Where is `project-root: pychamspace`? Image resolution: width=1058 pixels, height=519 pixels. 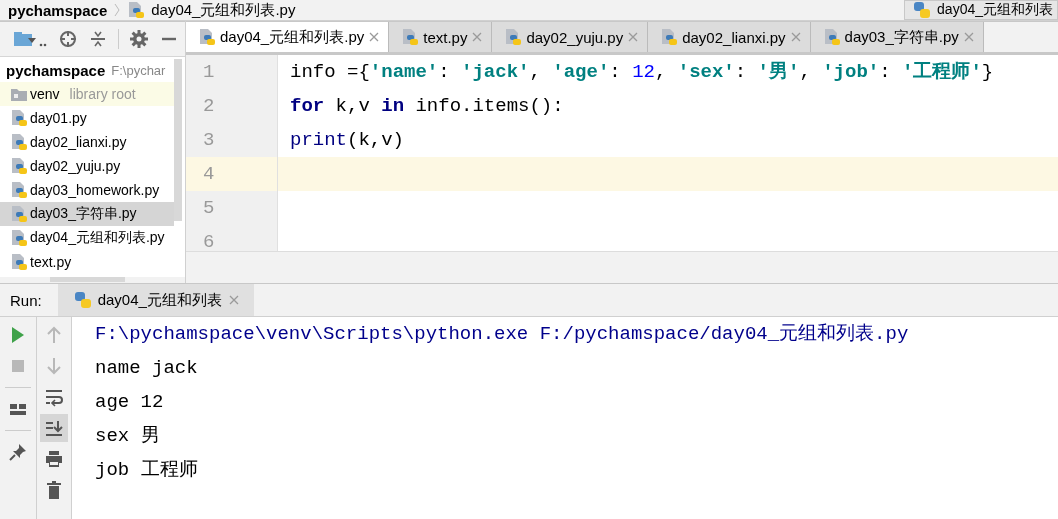 project-root: pychamspace is located at coordinates (56, 70).